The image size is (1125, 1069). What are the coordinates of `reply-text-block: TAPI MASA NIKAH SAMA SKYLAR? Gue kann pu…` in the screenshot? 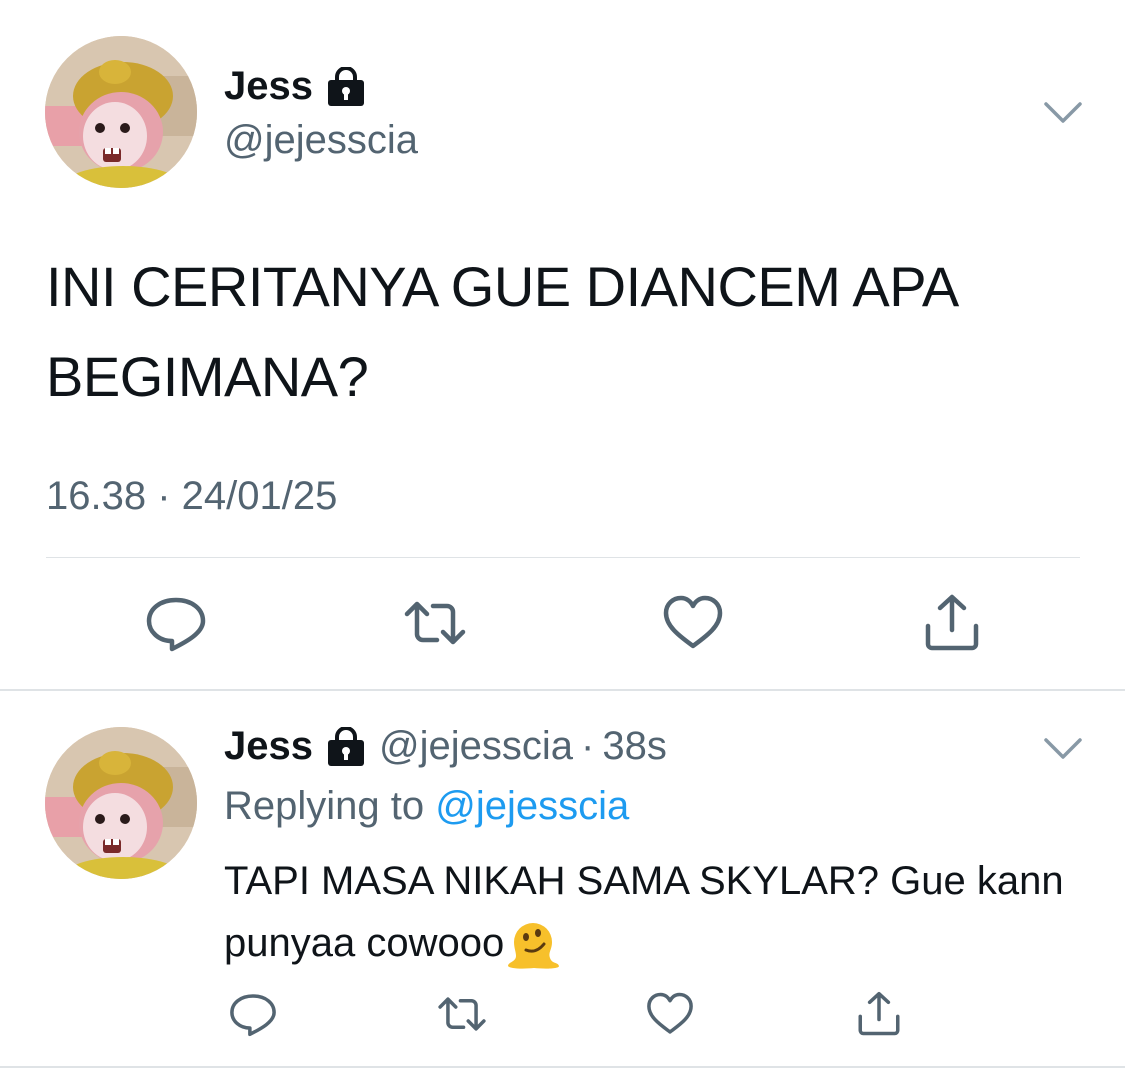 It's located at (654, 912).